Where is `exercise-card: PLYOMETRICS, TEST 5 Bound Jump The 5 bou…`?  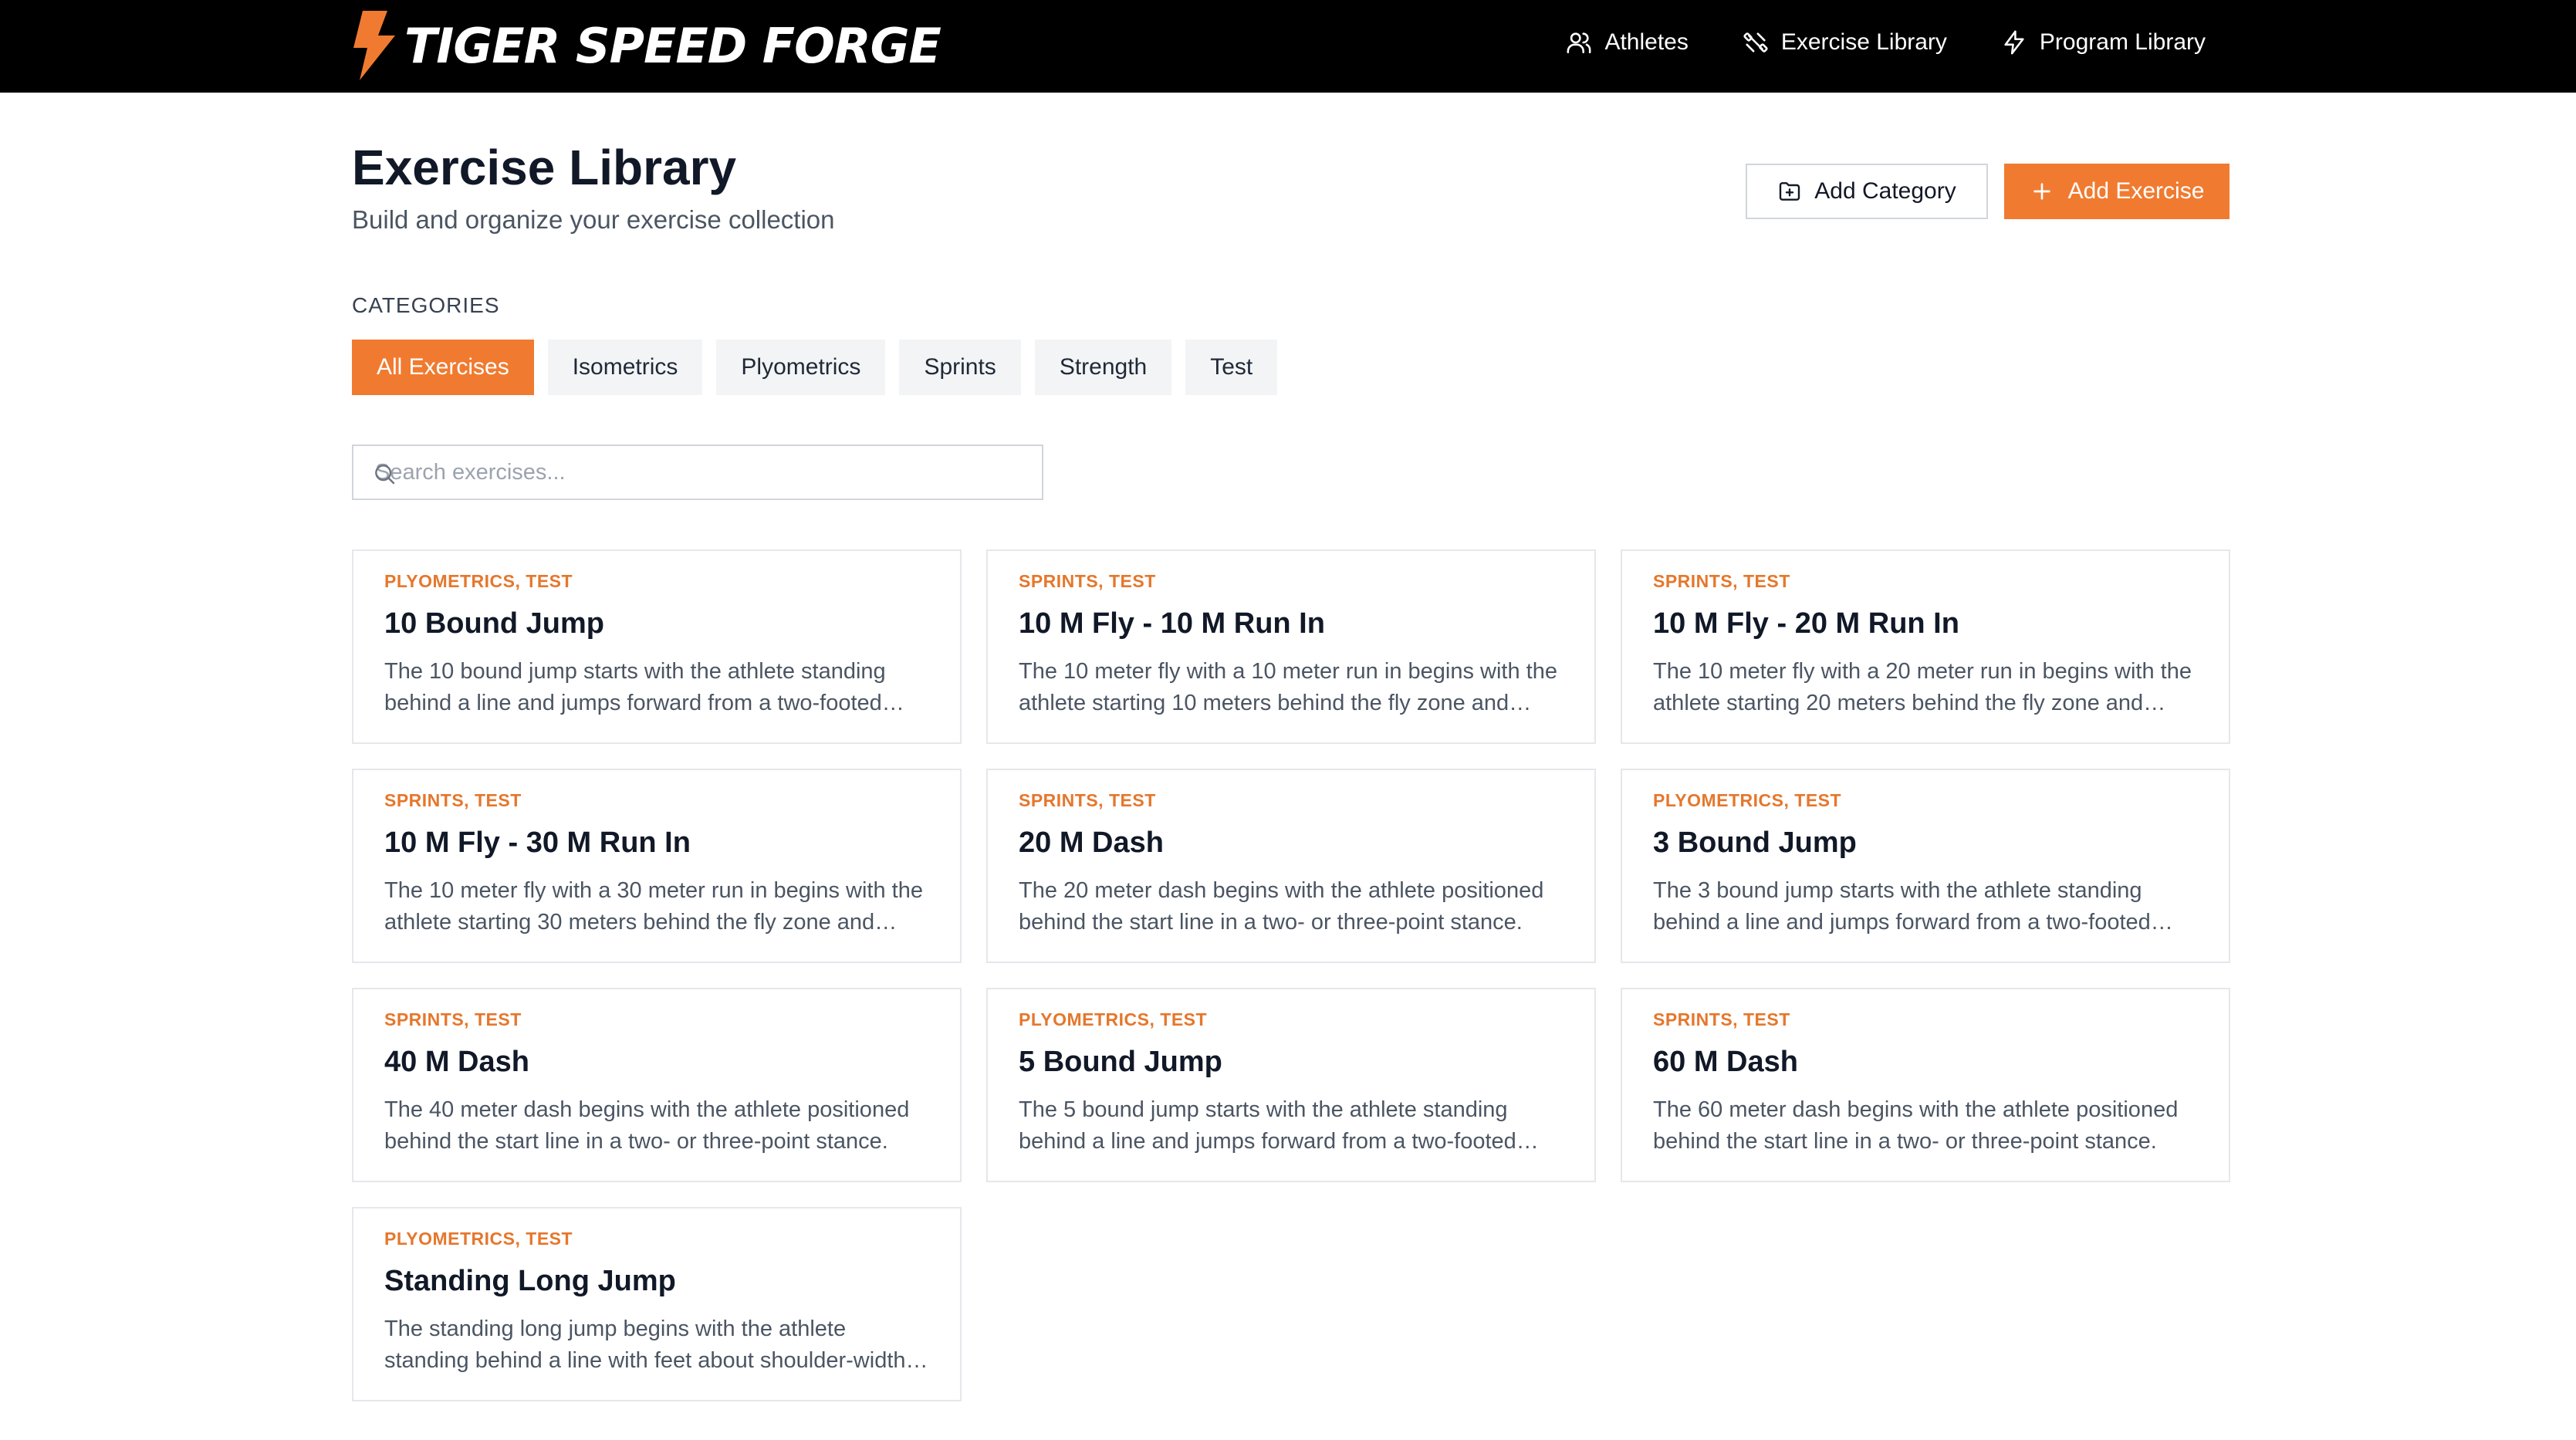
exercise-card: PLYOMETRICS, TEST 5 Bound Jump The 5 bou… is located at coordinates (1291, 1085).